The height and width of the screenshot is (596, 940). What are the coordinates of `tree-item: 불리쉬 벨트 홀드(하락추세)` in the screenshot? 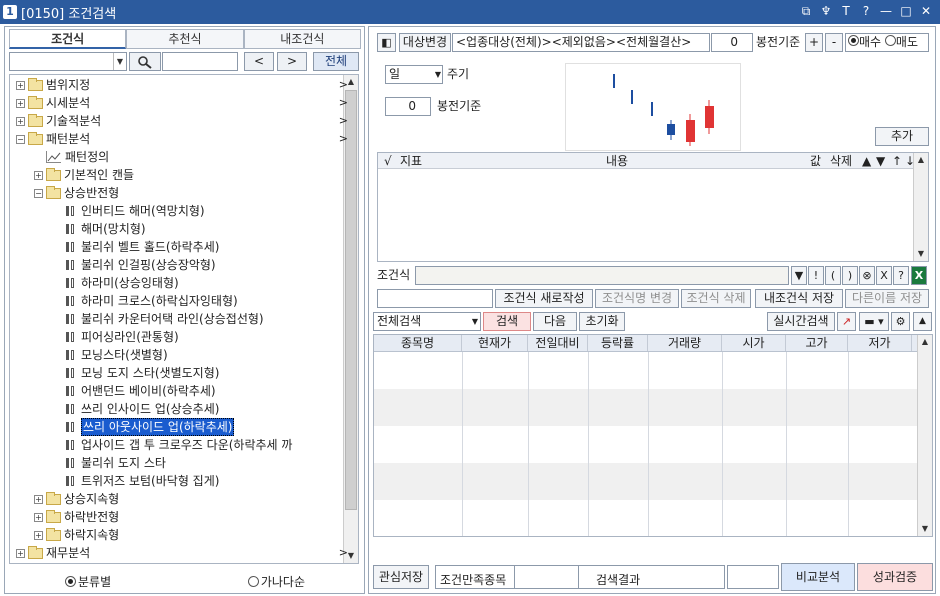 It's located at (141, 247).